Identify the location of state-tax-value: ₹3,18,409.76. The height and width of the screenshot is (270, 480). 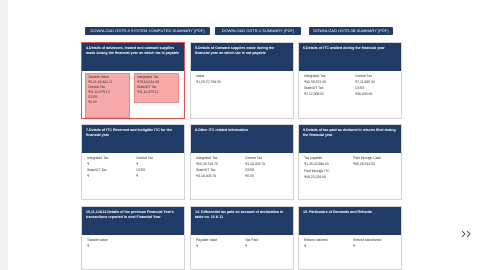
(206, 176).